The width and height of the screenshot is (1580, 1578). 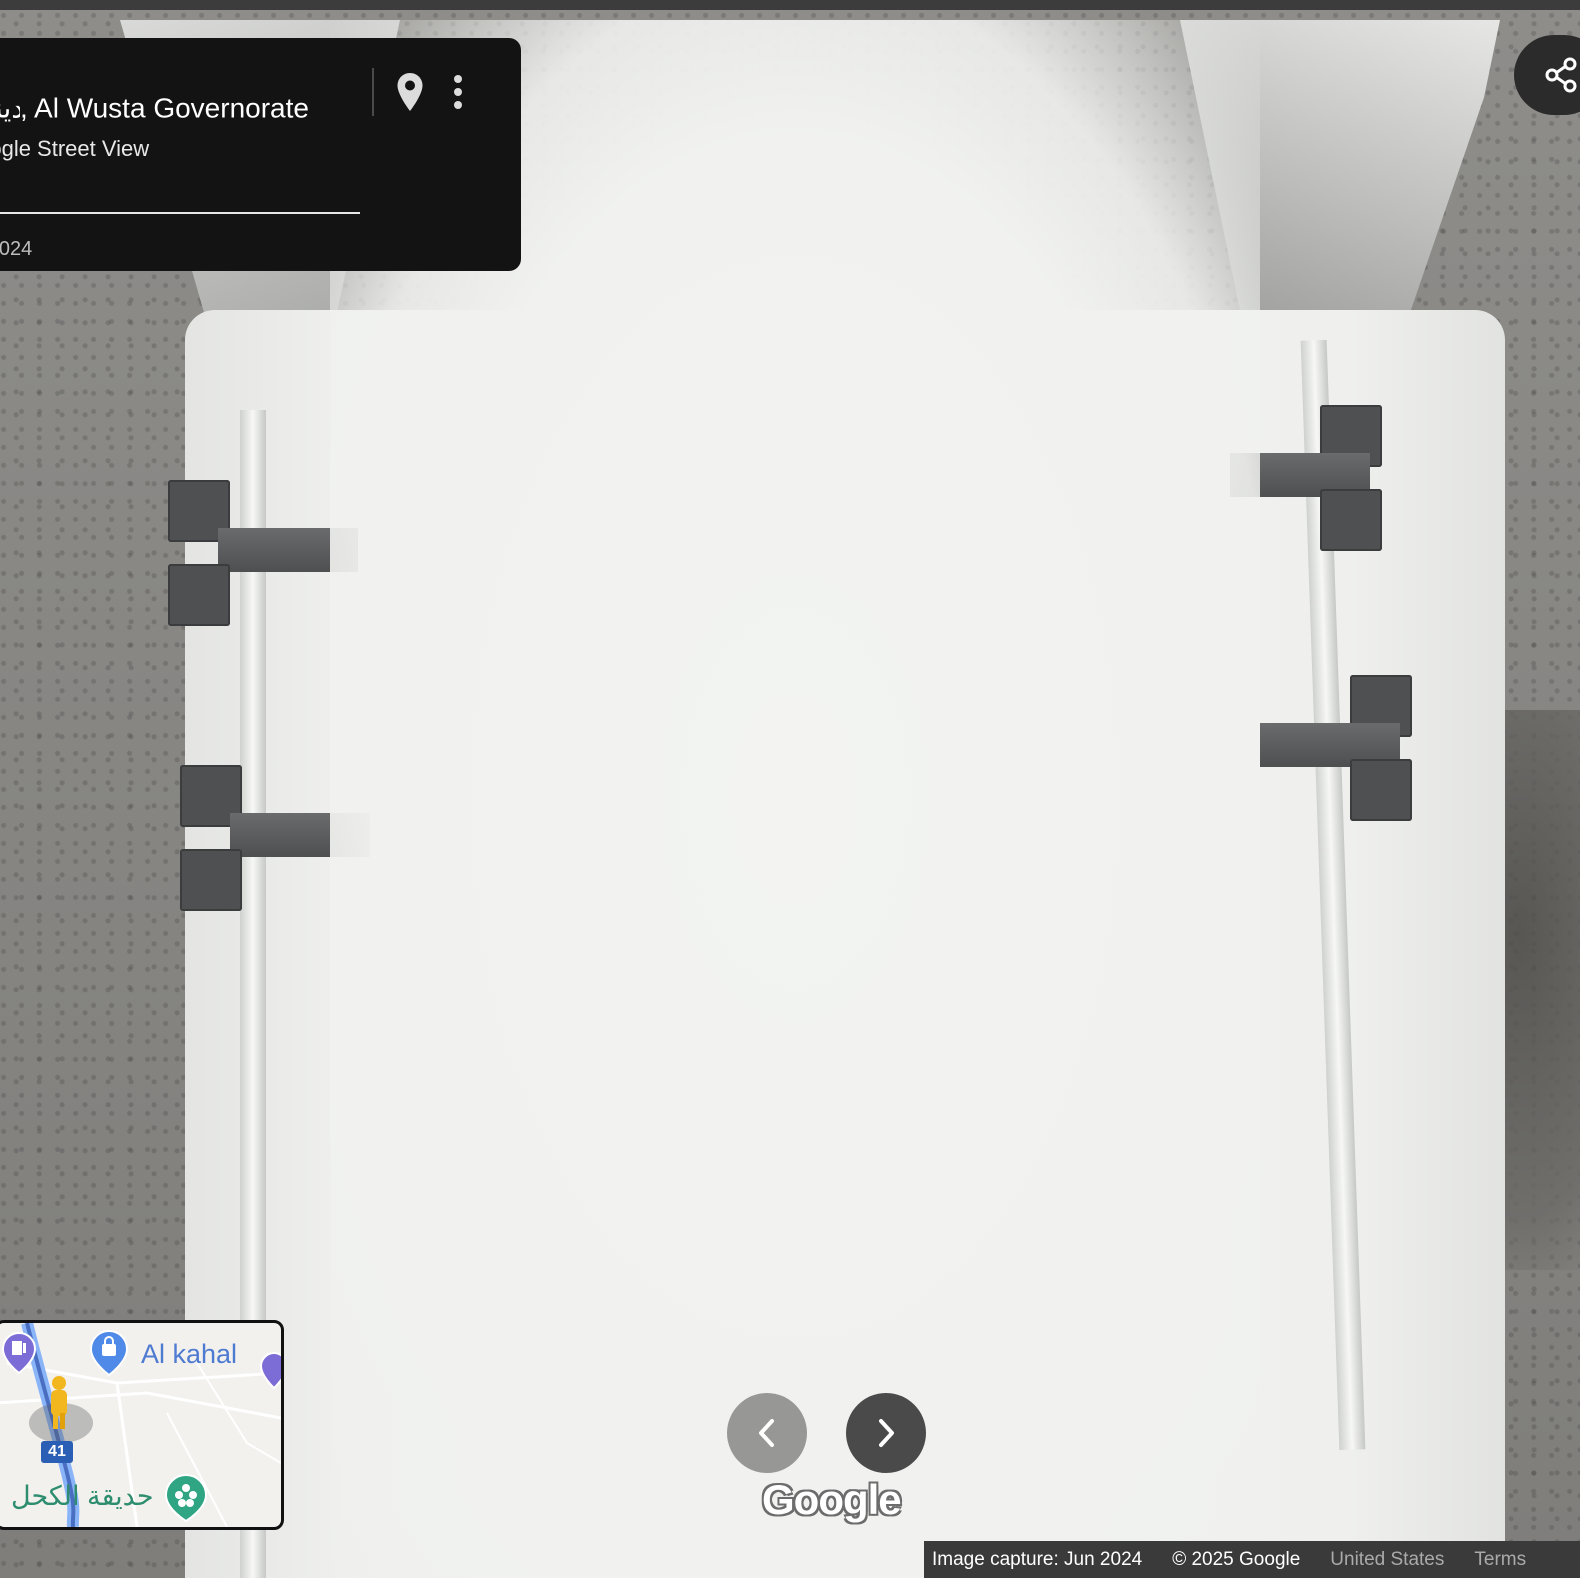 What do you see at coordinates (1387, 1560) in the screenshot?
I see `region-link: United States` at bounding box center [1387, 1560].